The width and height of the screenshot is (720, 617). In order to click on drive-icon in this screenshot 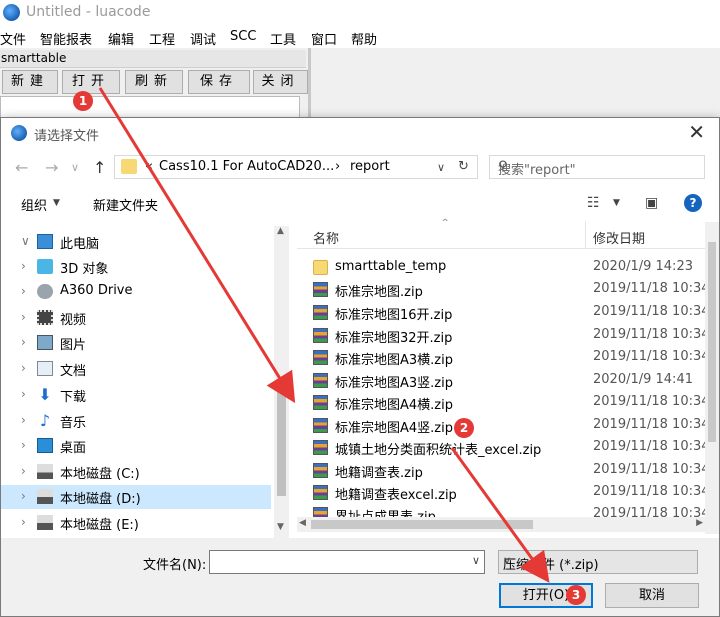, I will do `click(45, 496)`.